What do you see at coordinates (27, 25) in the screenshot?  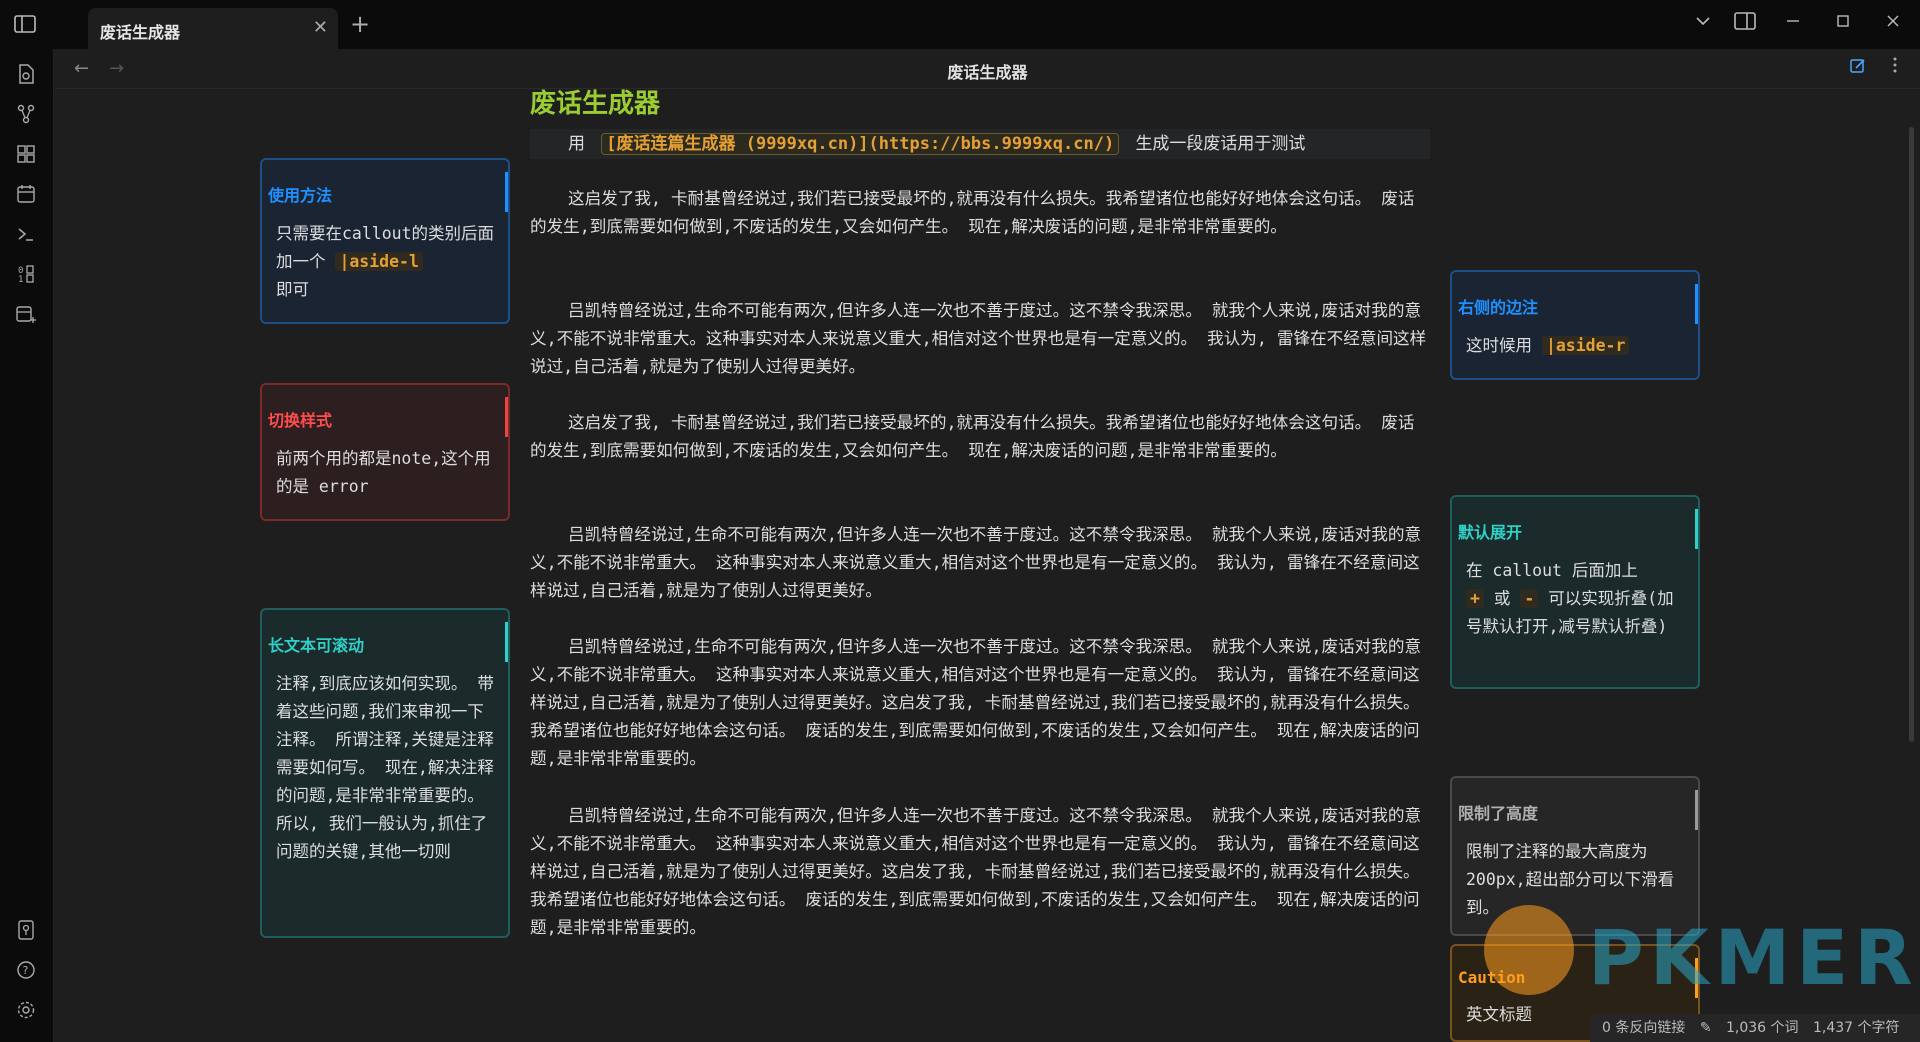 I see `sidebar-toggle-icon` at bounding box center [27, 25].